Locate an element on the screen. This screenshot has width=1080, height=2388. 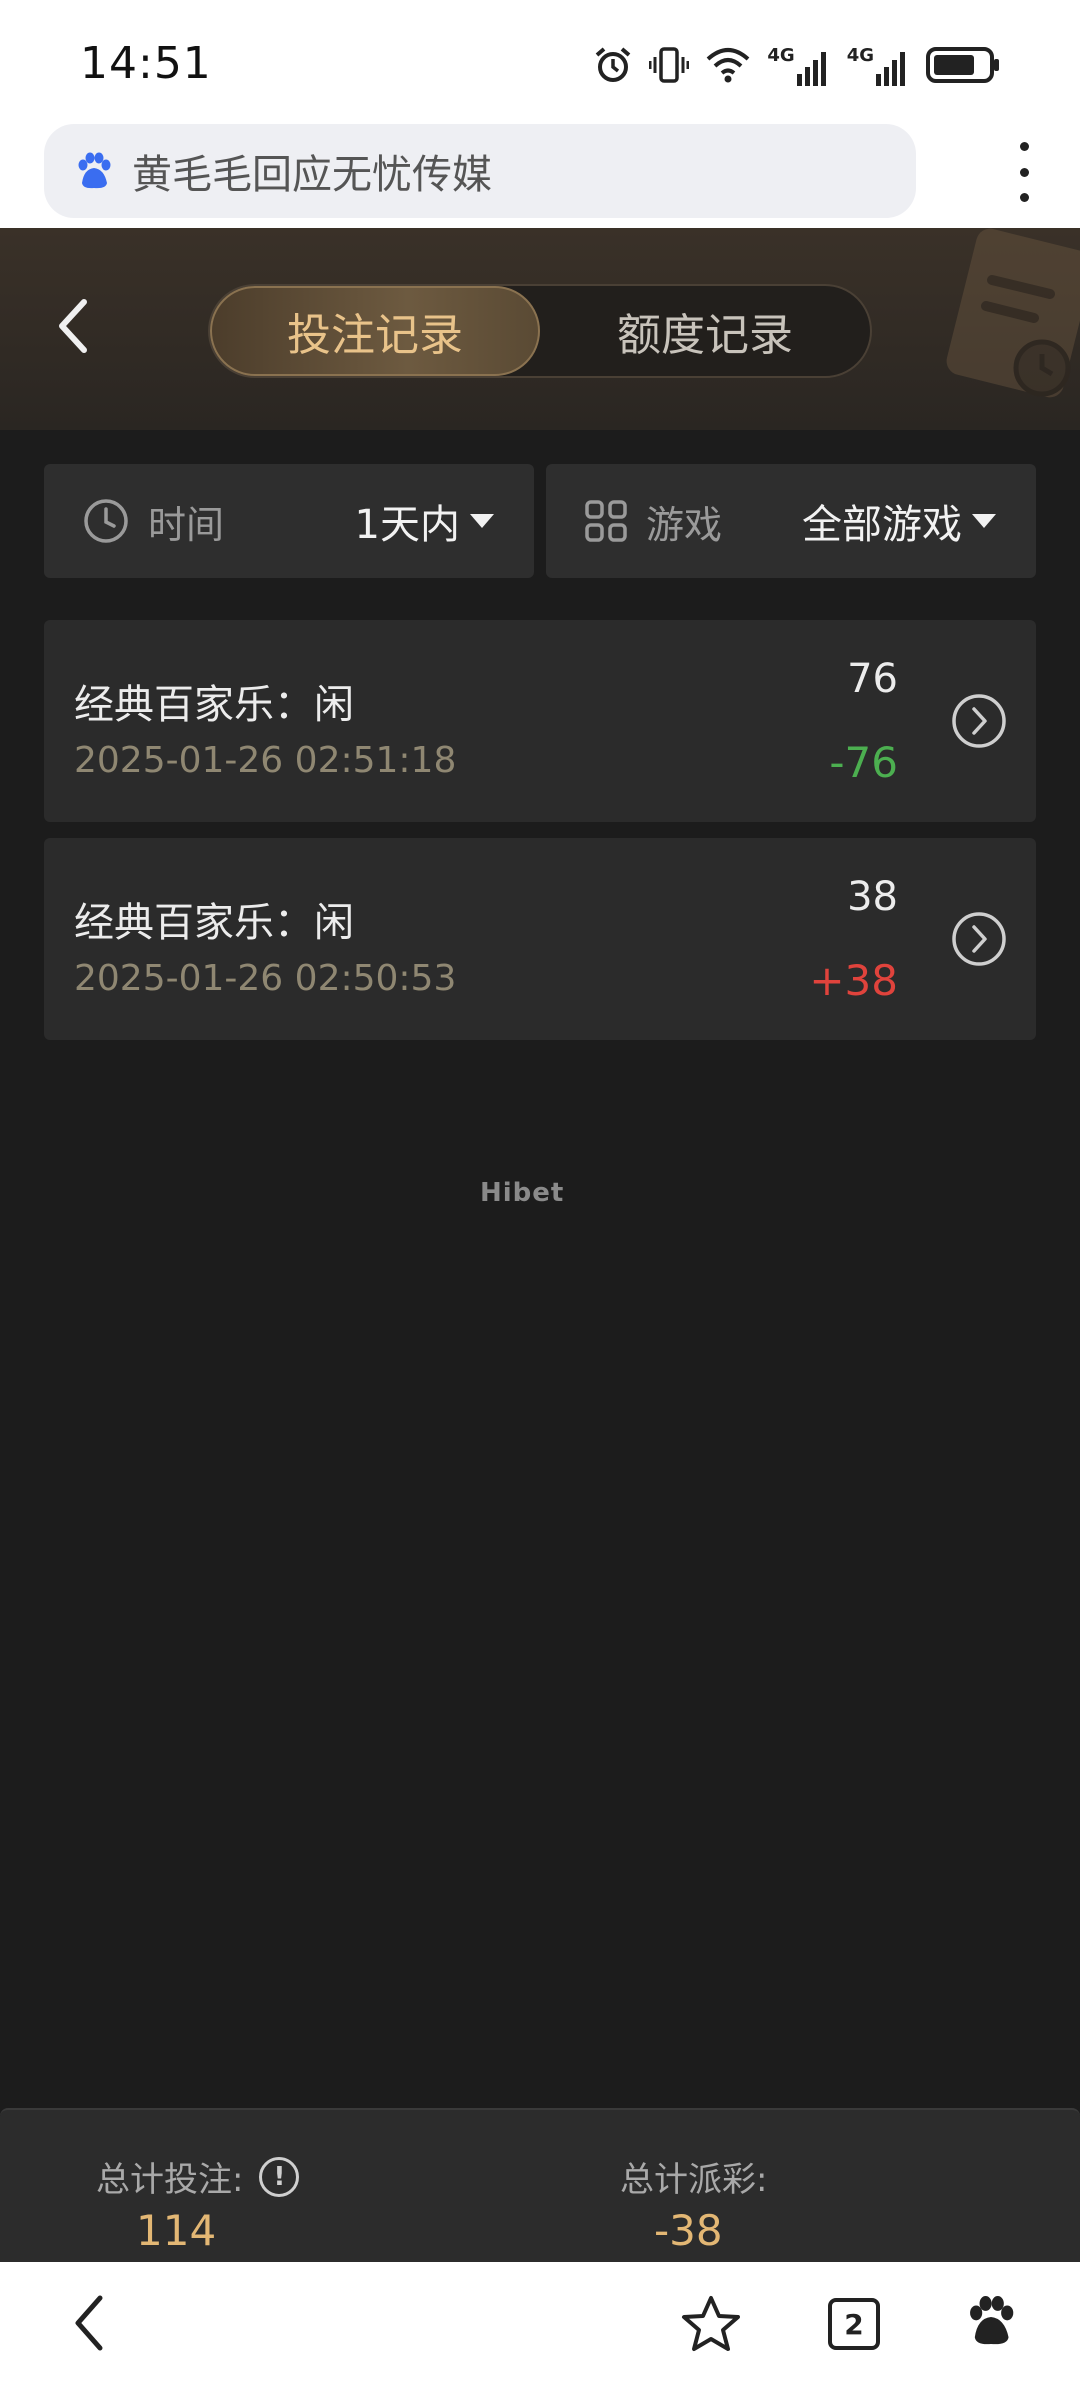
star-bookmark-icon is located at coordinates (711, 2324).